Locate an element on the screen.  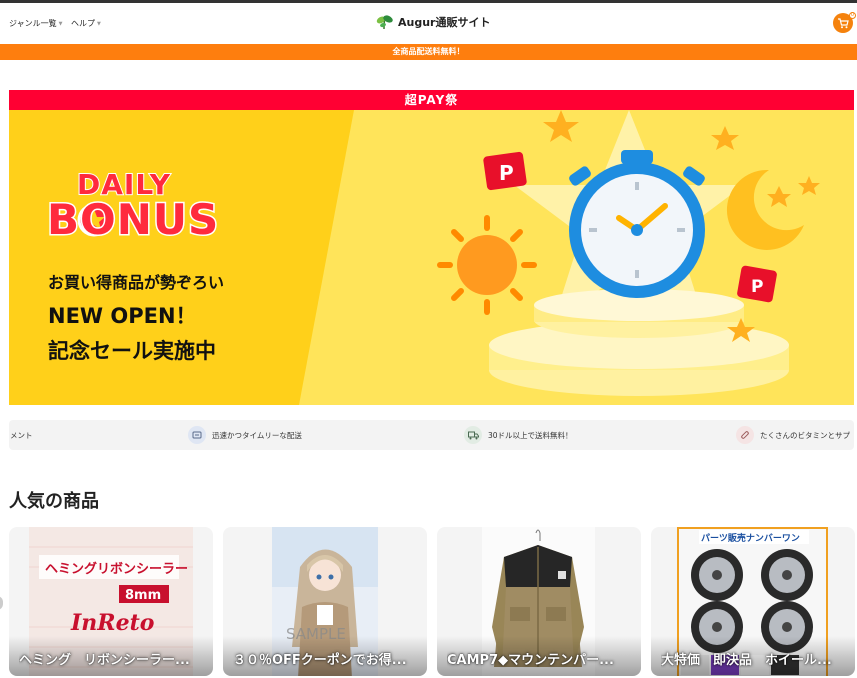
feature-item: メント is located at coordinates (21, 435).